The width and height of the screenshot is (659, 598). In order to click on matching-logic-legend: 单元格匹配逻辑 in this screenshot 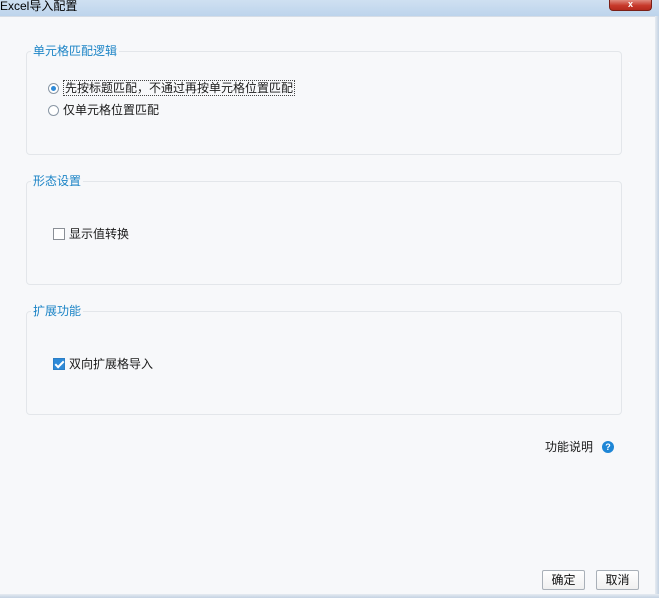, I will do `click(75, 51)`.